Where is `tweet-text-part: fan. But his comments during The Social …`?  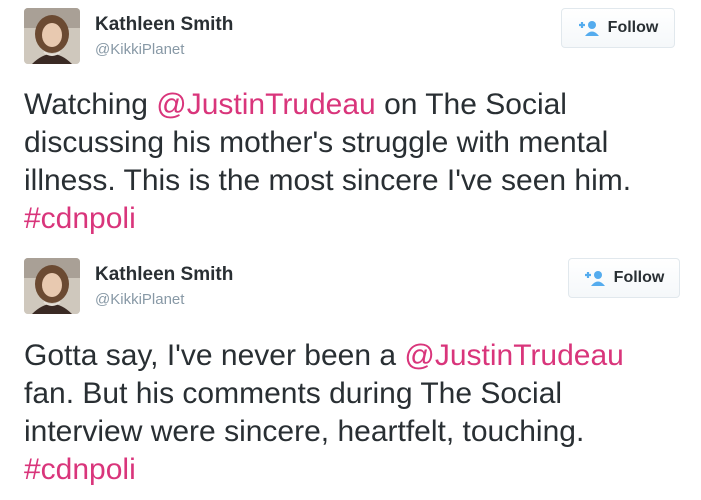
tweet-text-part: fan. But his comments during The Social … is located at coordinates (304, 412).